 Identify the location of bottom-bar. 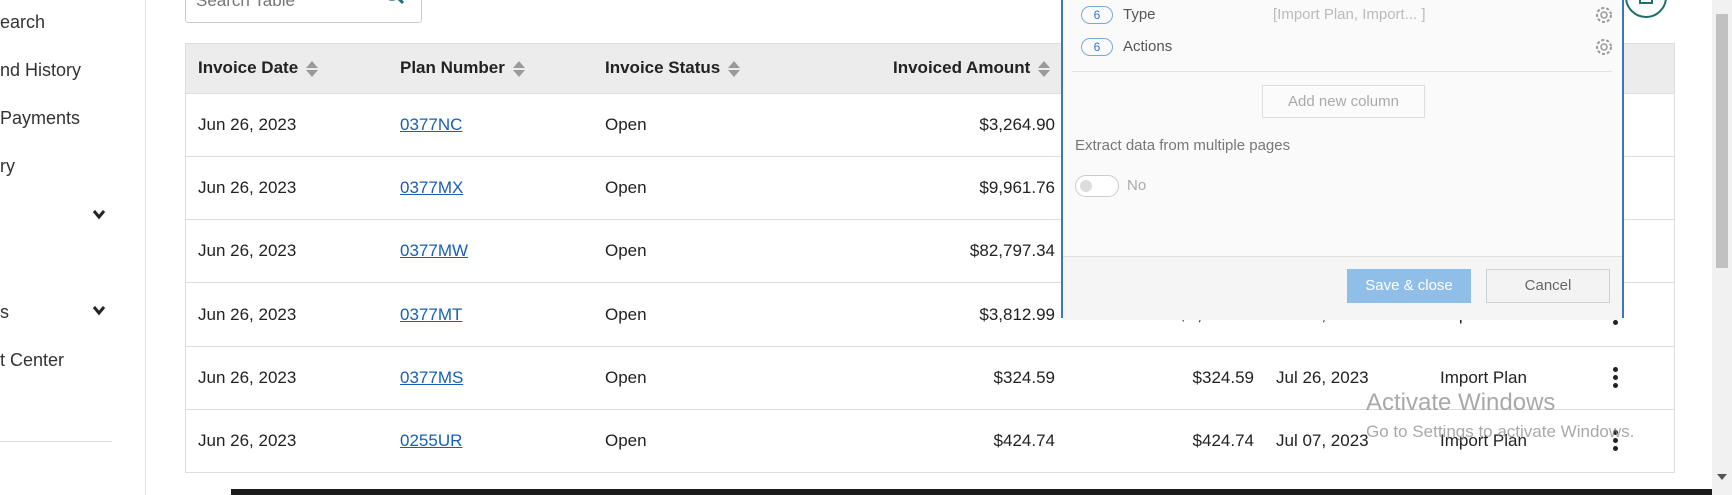
(971, 492).